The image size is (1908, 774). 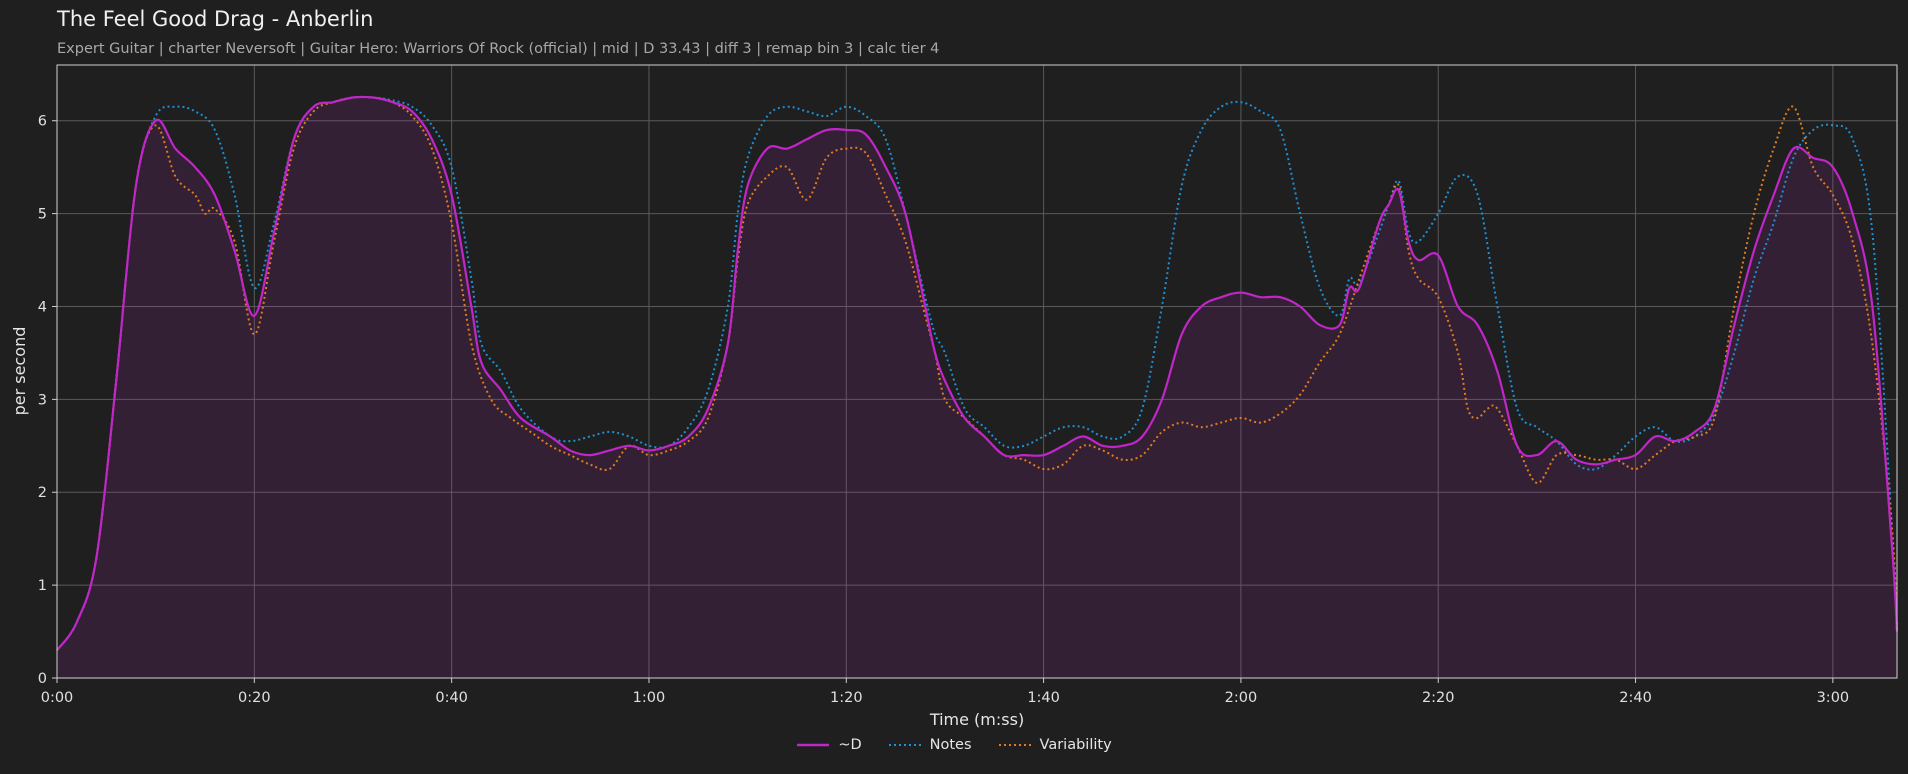 What do you see at coordinates (42, 400) in the screenshot?
I see `y-tick-label: 3` at bounding box center [42, 400].